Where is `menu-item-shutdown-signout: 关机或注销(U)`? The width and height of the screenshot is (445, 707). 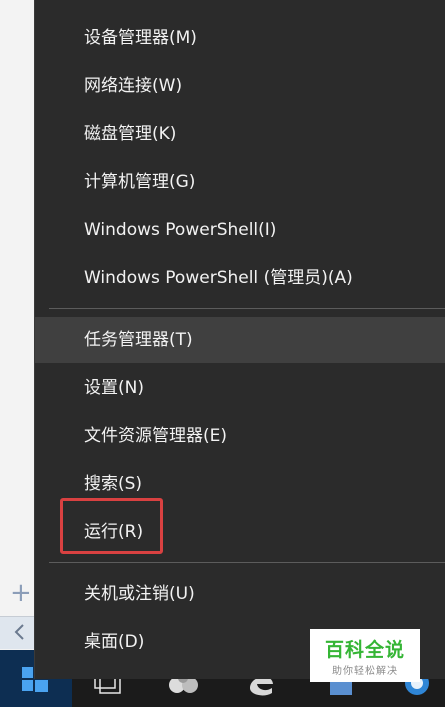 menu-item-shutdown-signout: 关机或注销(U) is located at coordinates (240, 594).